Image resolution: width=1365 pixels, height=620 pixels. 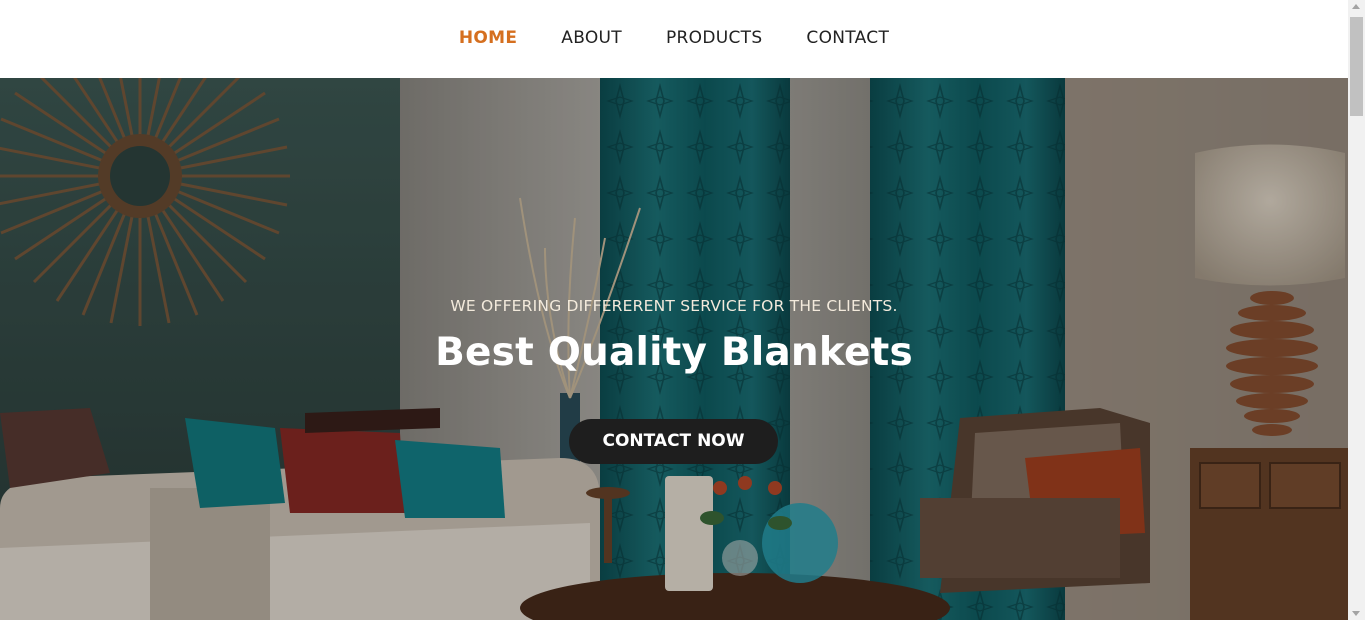 What do you see at coordinates (1356, 613) in the screenshot?
I see `scroll-down-arrow-icon` at bounding box center [1356, 613].